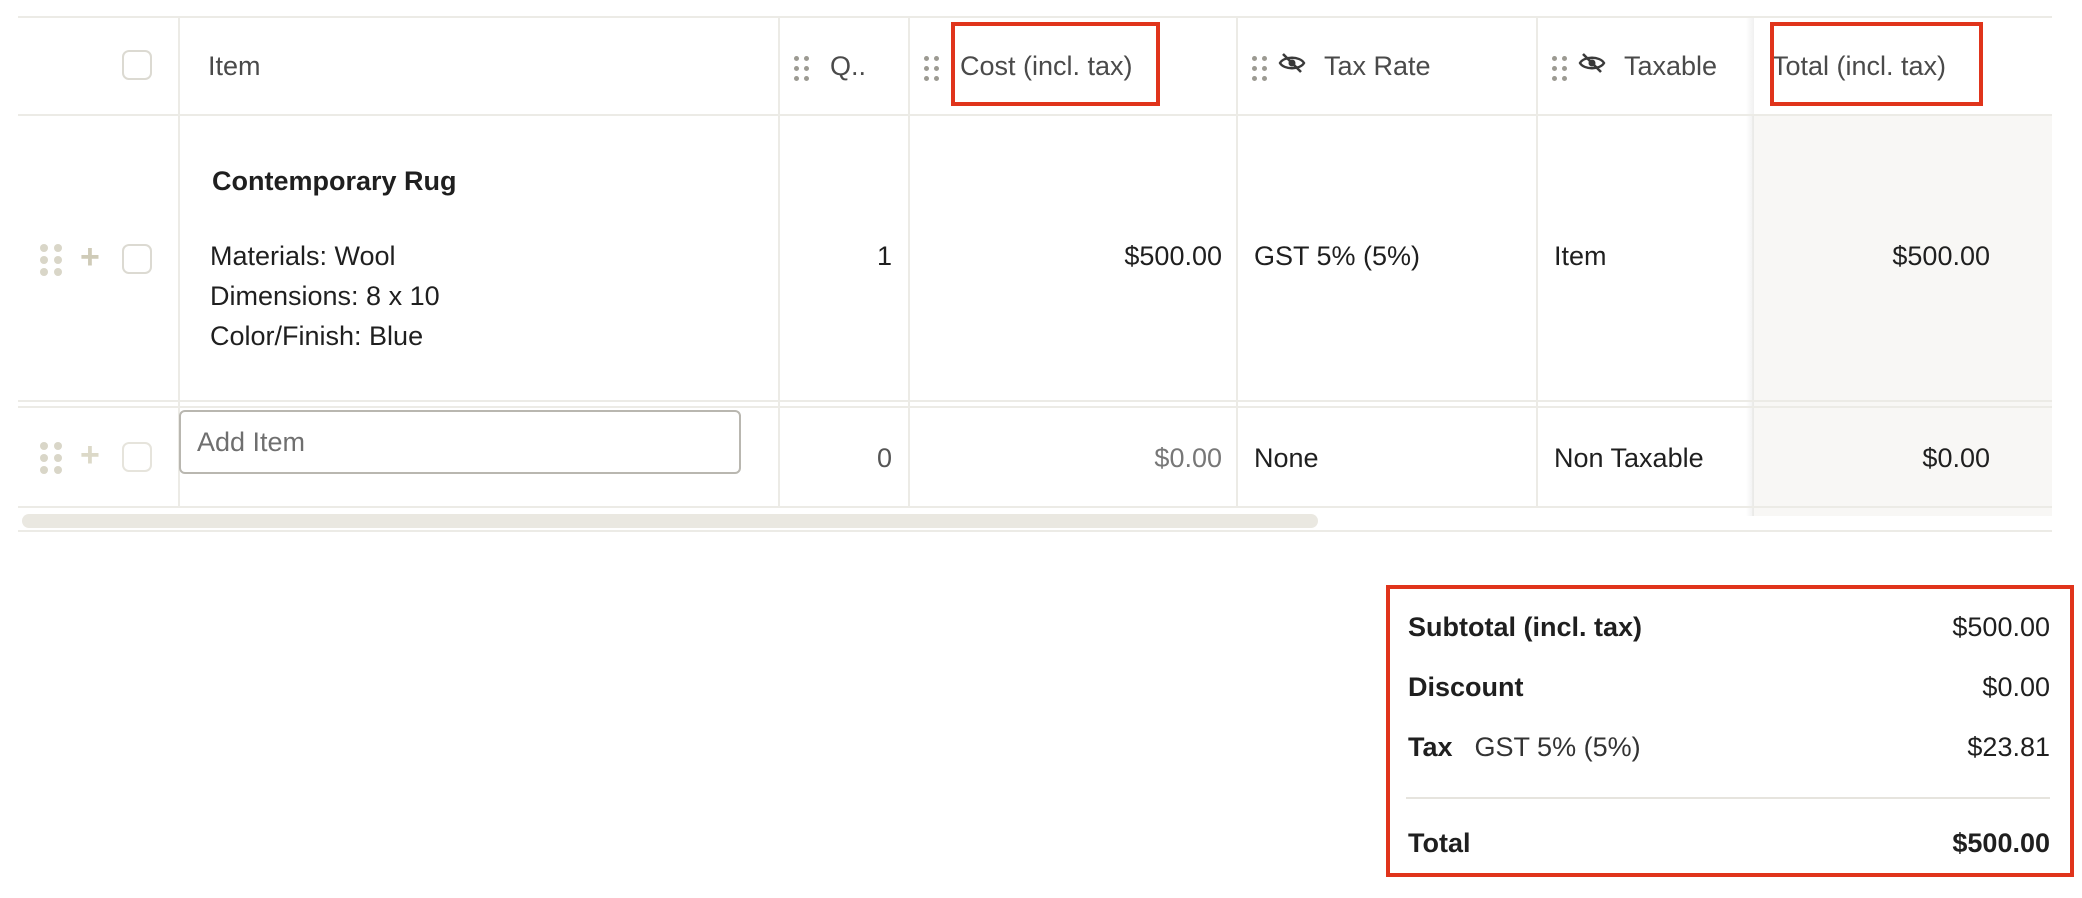  Describe the element at coordinates (848, 66) in the screenshot. I see `column-header-qty: Q..` at that location.